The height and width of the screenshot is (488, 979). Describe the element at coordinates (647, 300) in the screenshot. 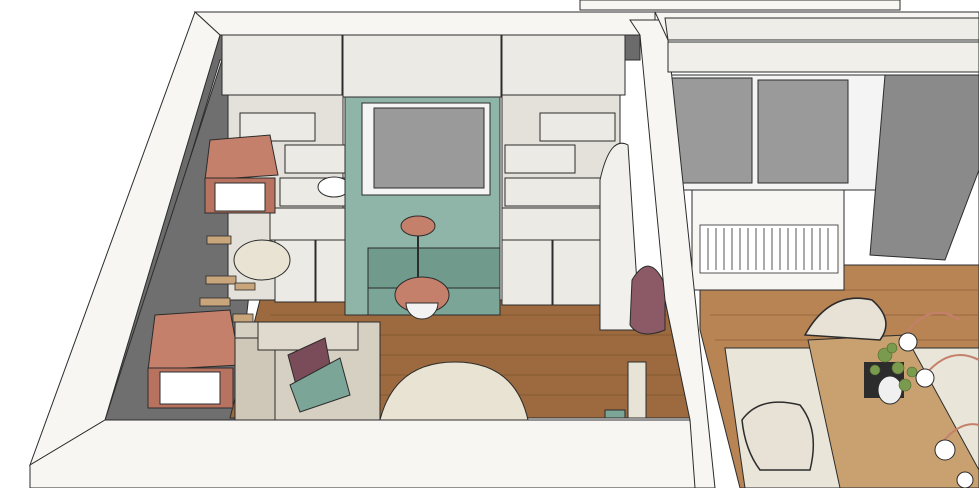

I see `pouf` at that location.